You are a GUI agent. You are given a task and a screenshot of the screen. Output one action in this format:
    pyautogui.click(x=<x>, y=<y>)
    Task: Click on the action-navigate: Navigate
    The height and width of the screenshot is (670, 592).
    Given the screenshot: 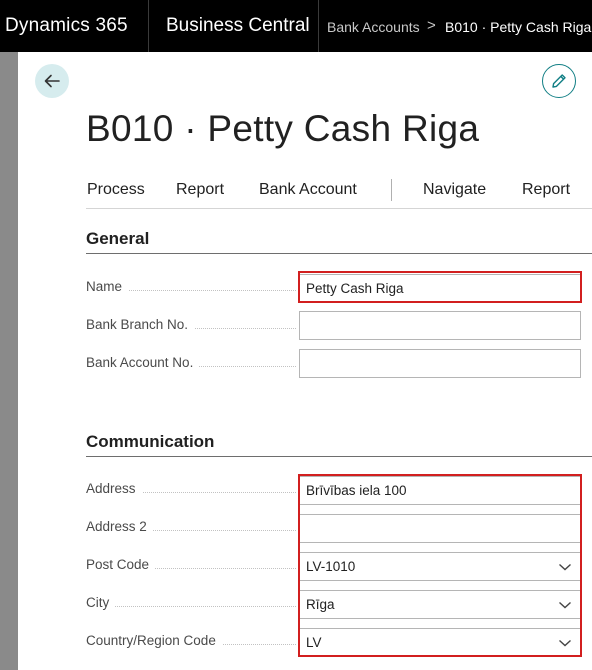 What is the action you would take?
    pyautogui.click(x=454, y=190)
    